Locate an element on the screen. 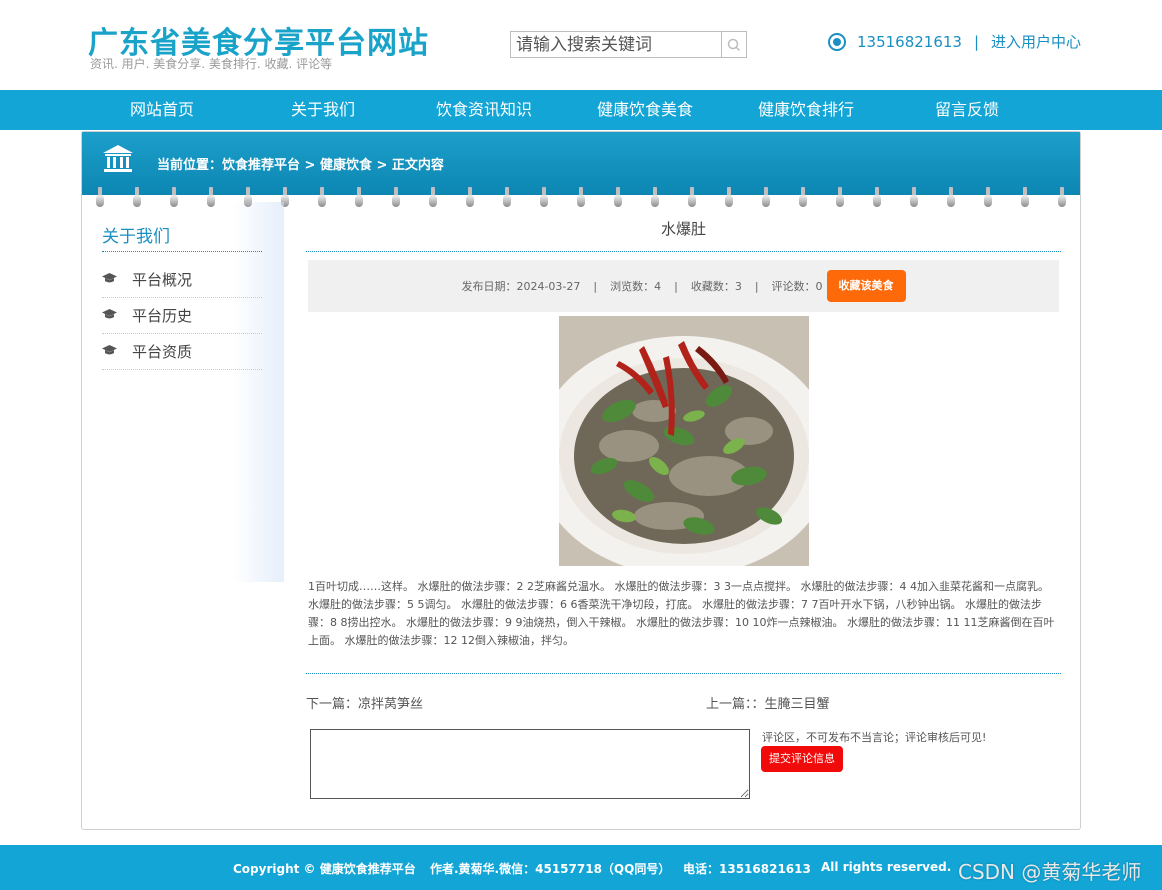  contact-info: 13516821613 | 进入用户中心 is located at coordinates (954, 41).